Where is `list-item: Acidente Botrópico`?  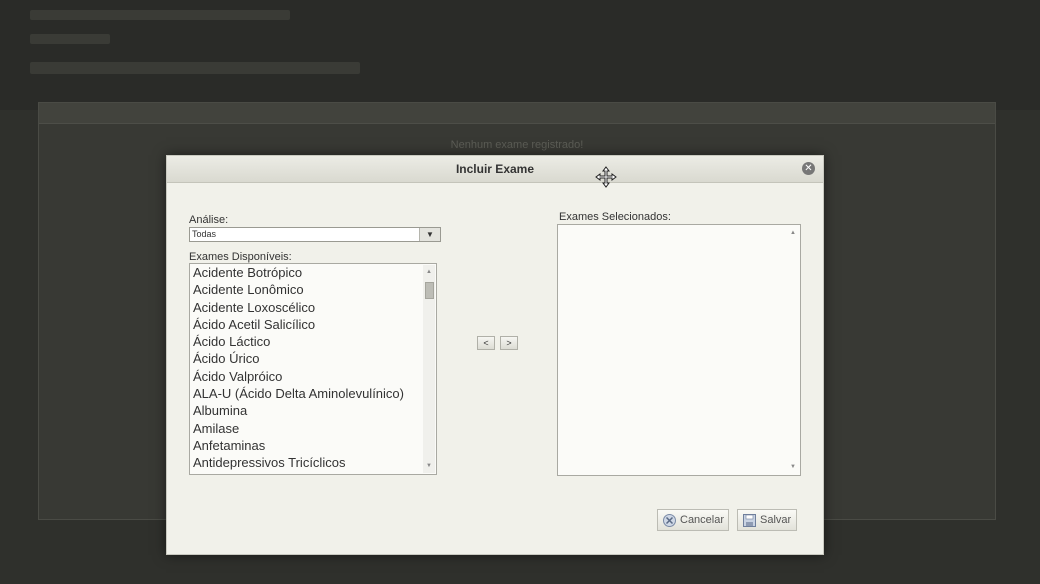 list-item: Acidente Botrópico is located at coordinates (313, 272).